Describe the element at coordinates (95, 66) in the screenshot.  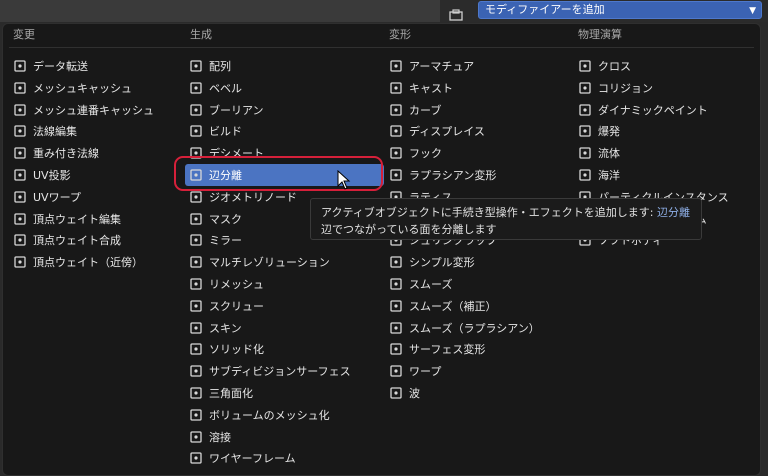
I see `menu-item-data-transfer: データ転送` at that location.